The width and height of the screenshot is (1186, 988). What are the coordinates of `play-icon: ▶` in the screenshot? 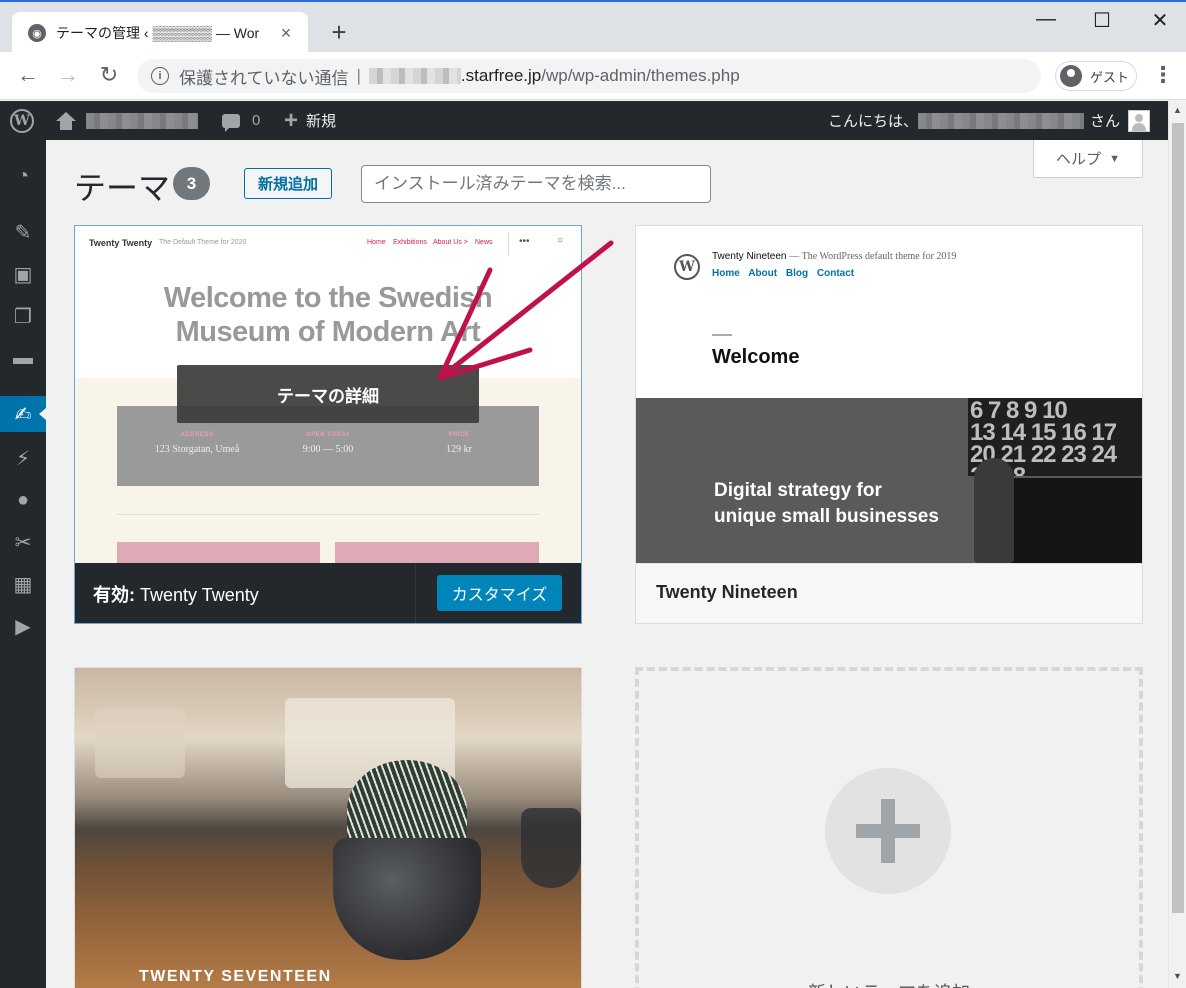 It's located at (23, 626).